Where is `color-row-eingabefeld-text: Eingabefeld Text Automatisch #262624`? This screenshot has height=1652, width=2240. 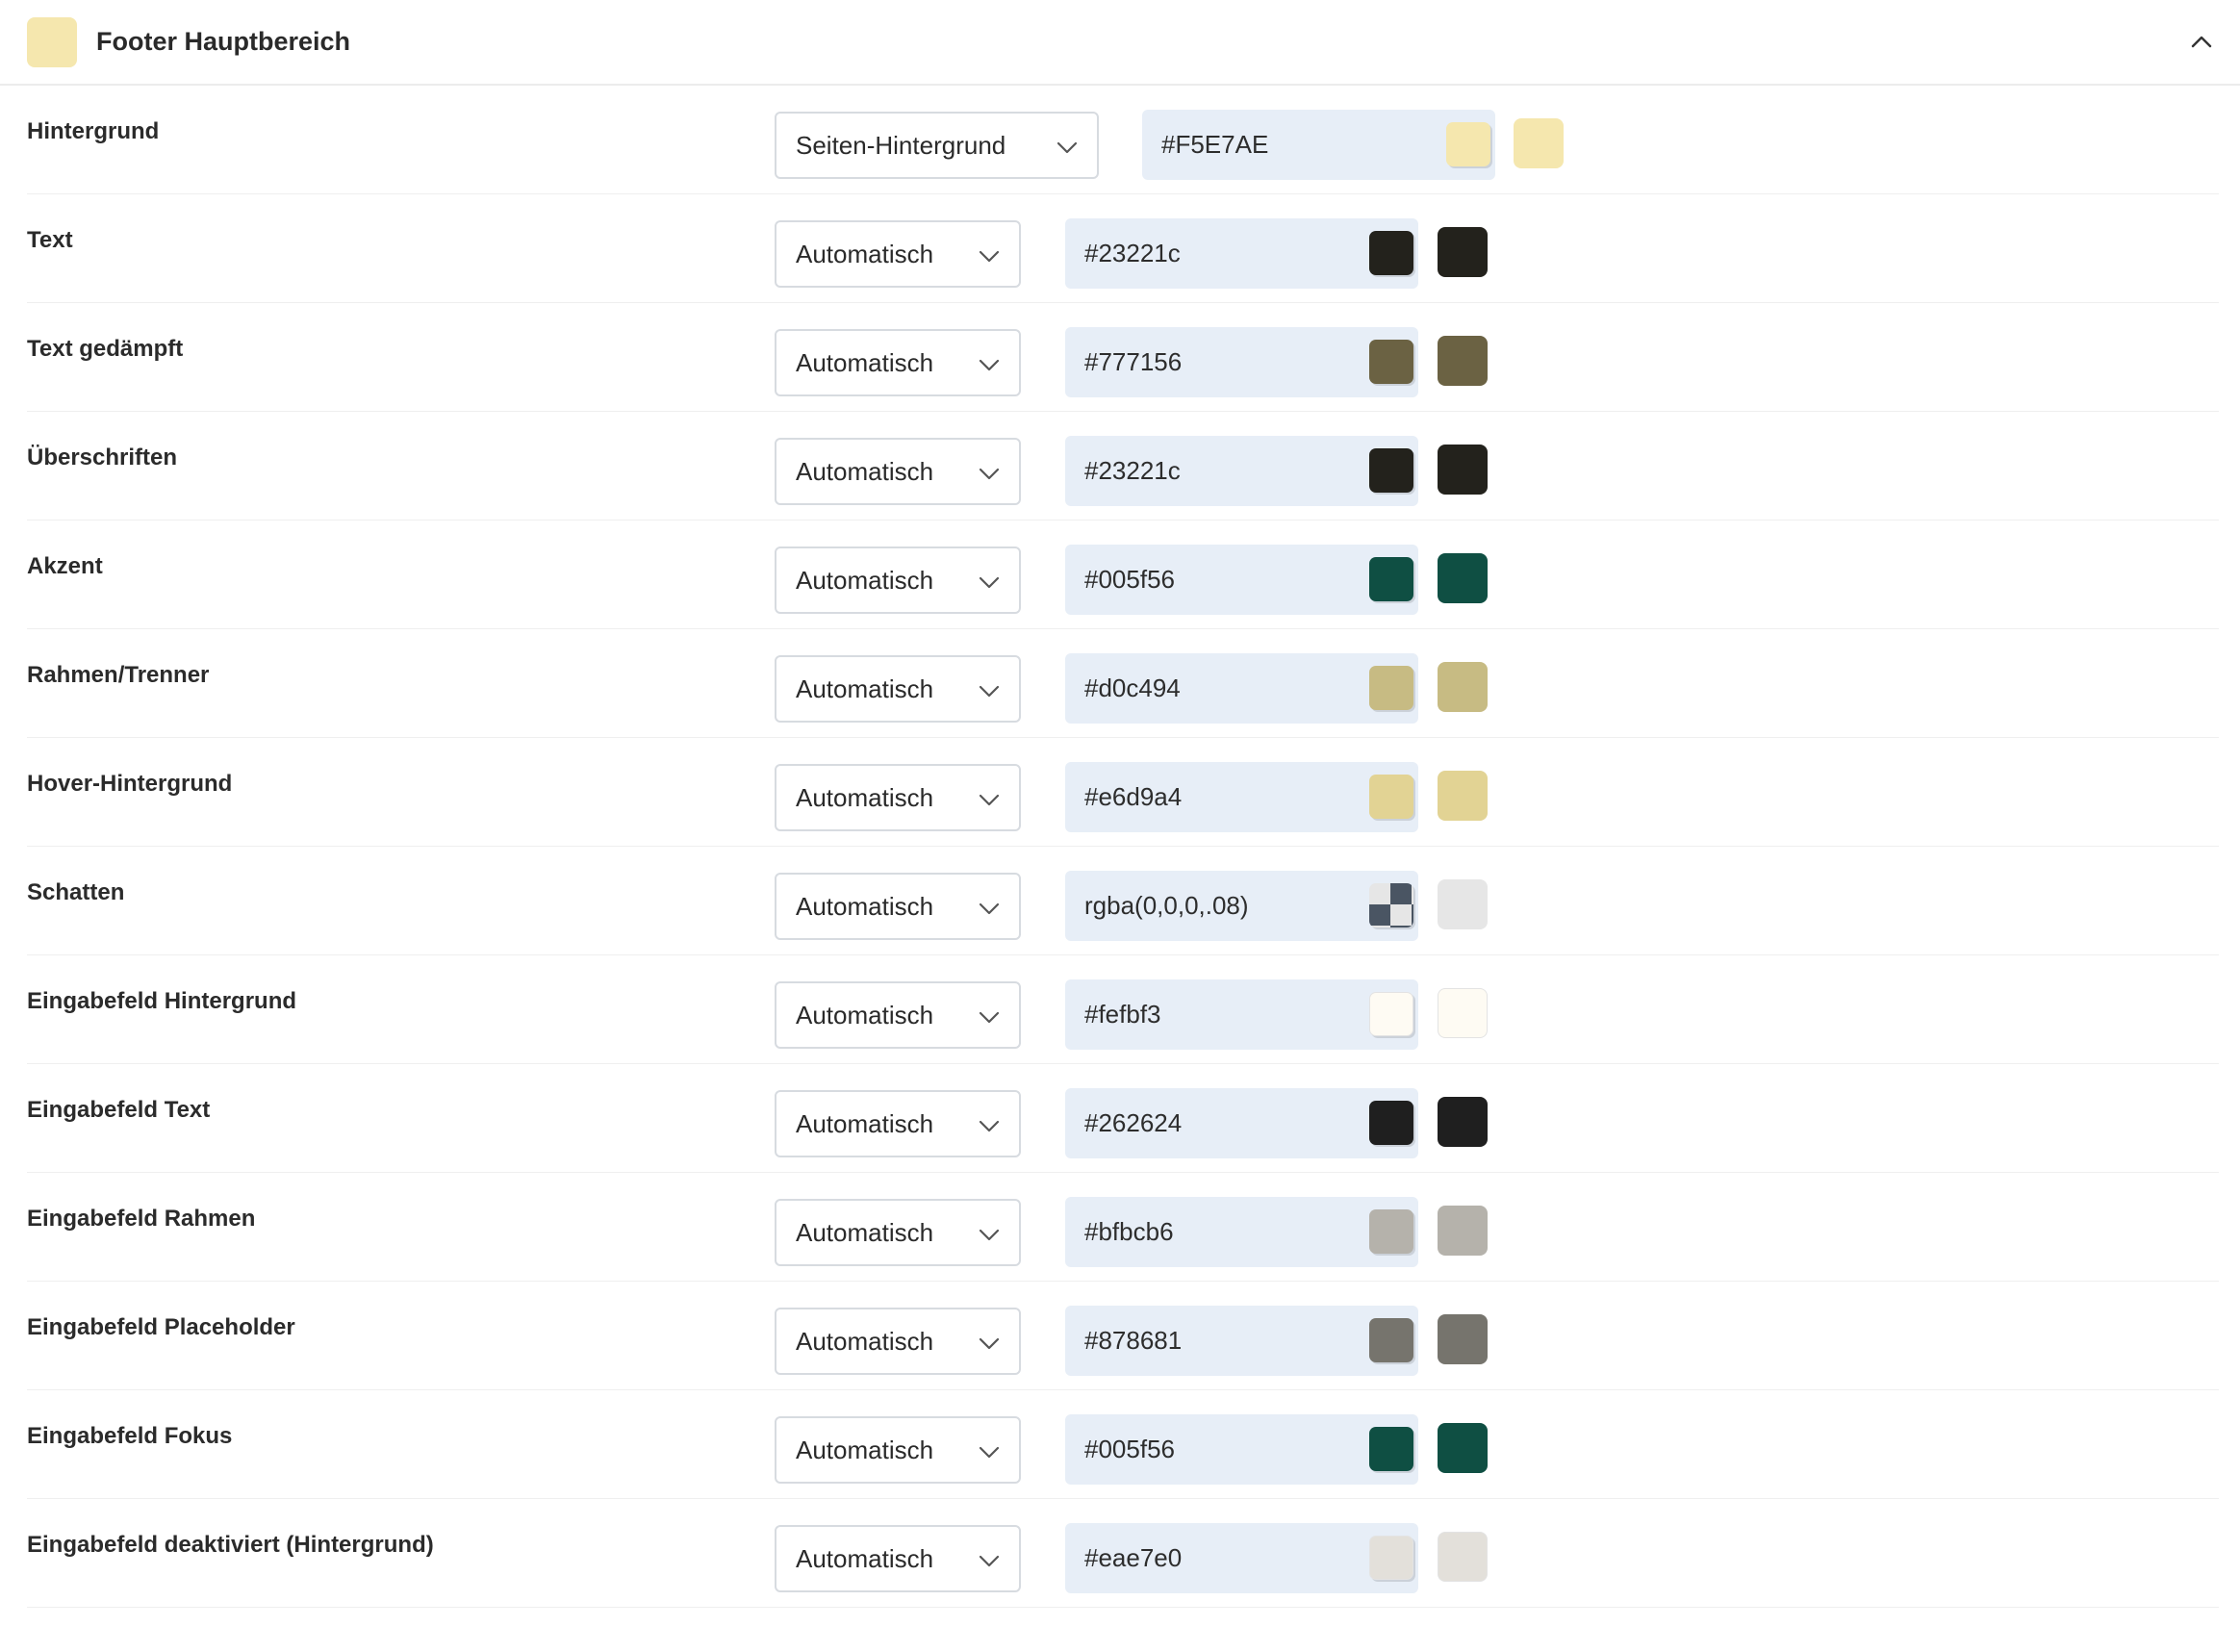
color-row-eingabefeld-text: Eingabefeld Text Automatisch #262624 is located at coordinates (1123, 1118).